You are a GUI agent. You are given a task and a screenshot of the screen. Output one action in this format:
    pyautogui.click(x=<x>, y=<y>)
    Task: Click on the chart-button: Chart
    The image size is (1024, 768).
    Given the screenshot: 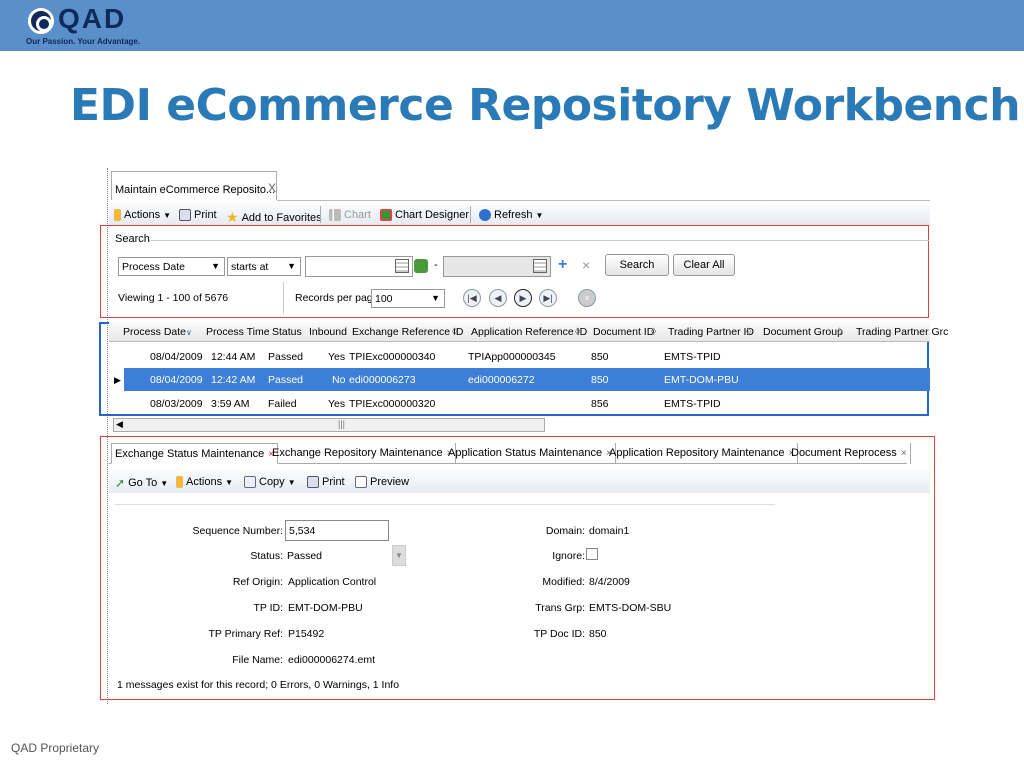 What is the action you would take?
    pyautogui.click(x=350, y=215)
    